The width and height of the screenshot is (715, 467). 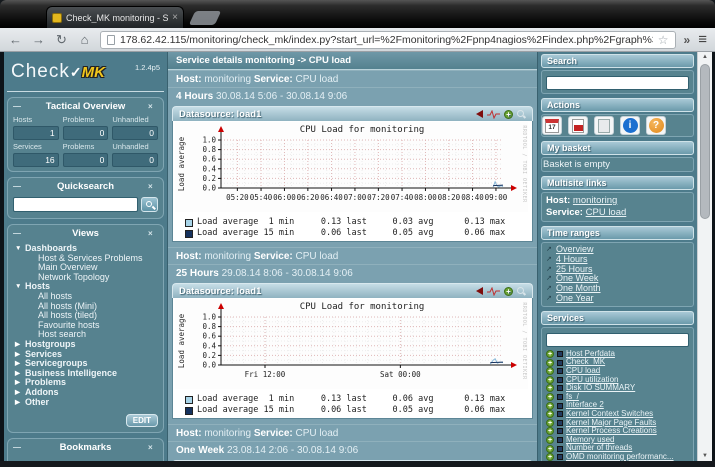 I want to click on browser-menu-icon: ≡, so click(x=702, y=39).